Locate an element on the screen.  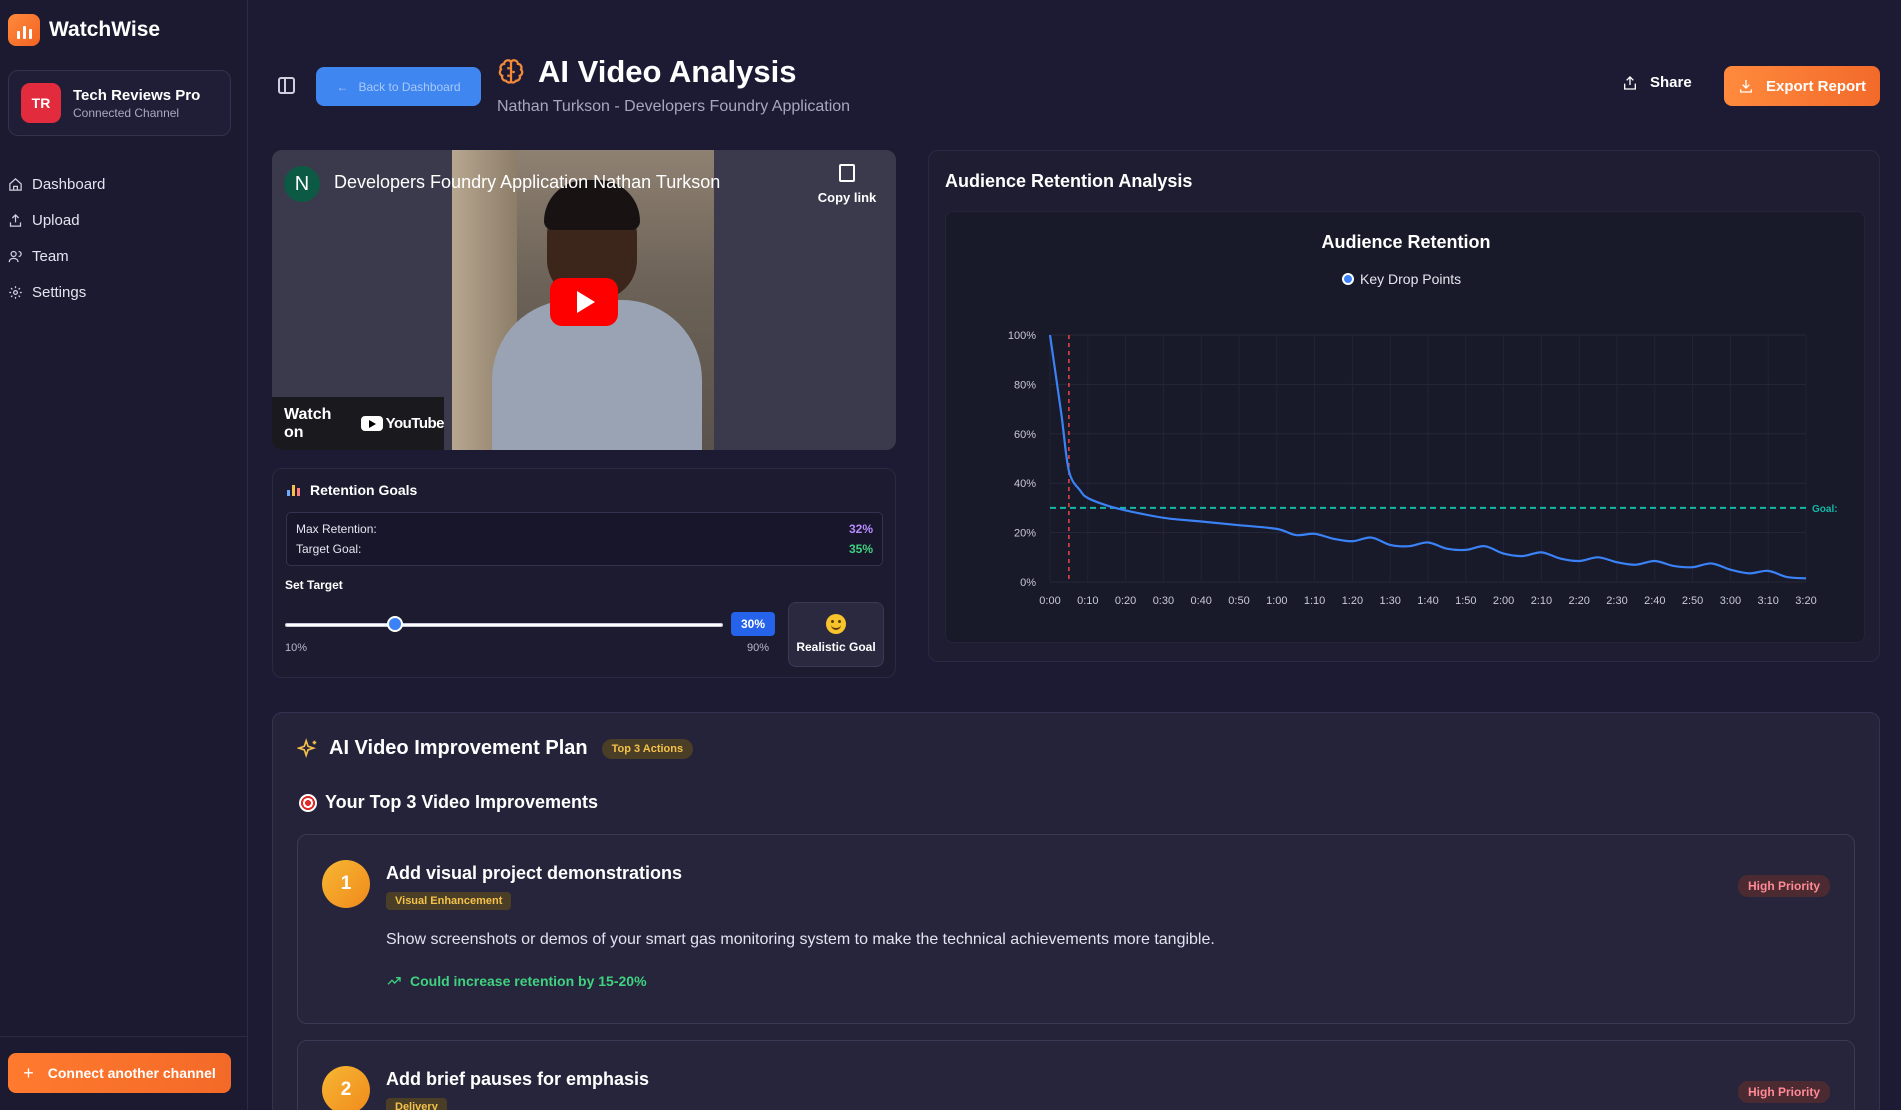
improvement-number: 2 is located at coordinates (346, 1088).